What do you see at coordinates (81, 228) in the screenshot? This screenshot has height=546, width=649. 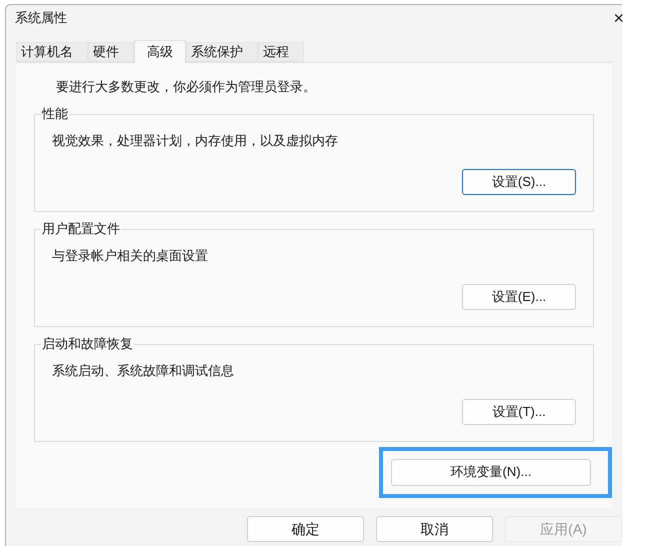 I see `group-title: 用户配置文件` at bounding box center [81, 228].